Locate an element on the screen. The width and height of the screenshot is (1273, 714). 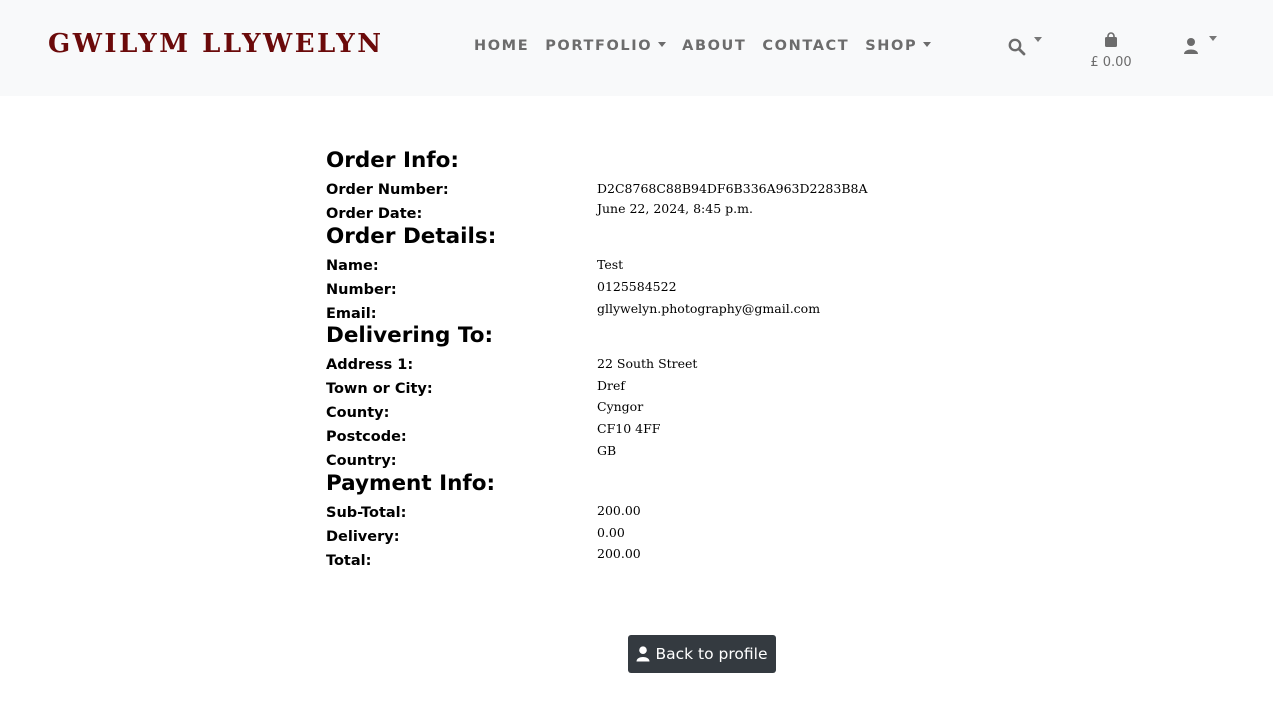
country-row: Country: GB is located at coordinates (636, 459).